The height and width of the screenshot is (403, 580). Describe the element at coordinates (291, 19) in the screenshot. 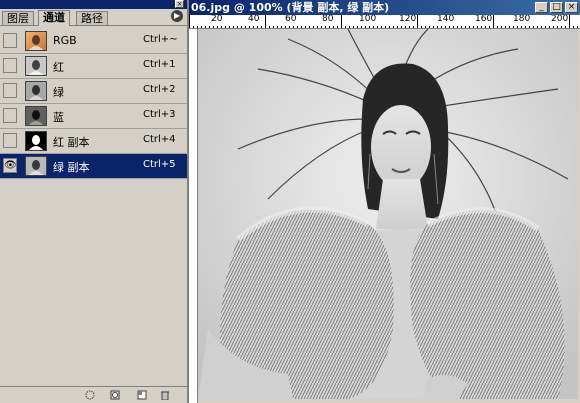

I see `ruler-label: 60` at that location.